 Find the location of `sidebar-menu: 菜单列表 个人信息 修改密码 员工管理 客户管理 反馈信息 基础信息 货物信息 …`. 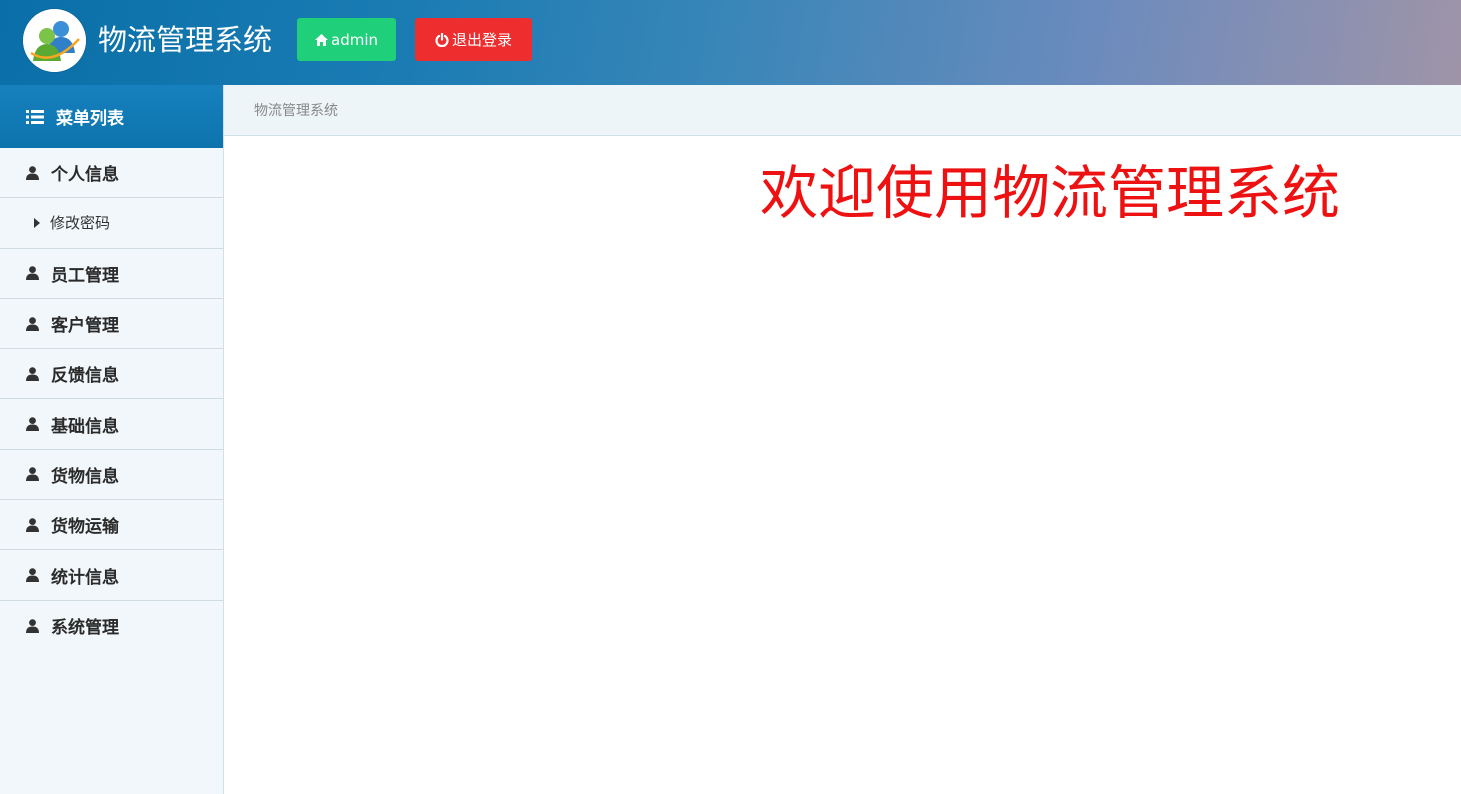

sidebar-menu: 菜单列表 个人信息 修改密码 员工管理 客户管理 反馈信息 基础信息 货物信息 … is located at coordinates (112, 439).